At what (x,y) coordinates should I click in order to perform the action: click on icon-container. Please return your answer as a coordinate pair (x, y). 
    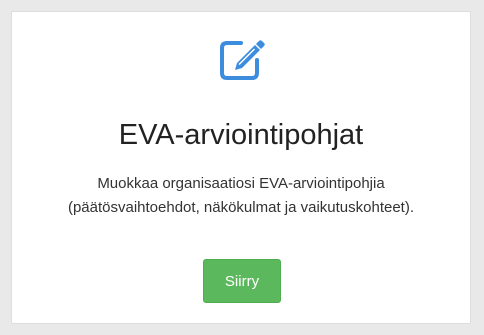
    Looking at the image, I should click on (241, 59).